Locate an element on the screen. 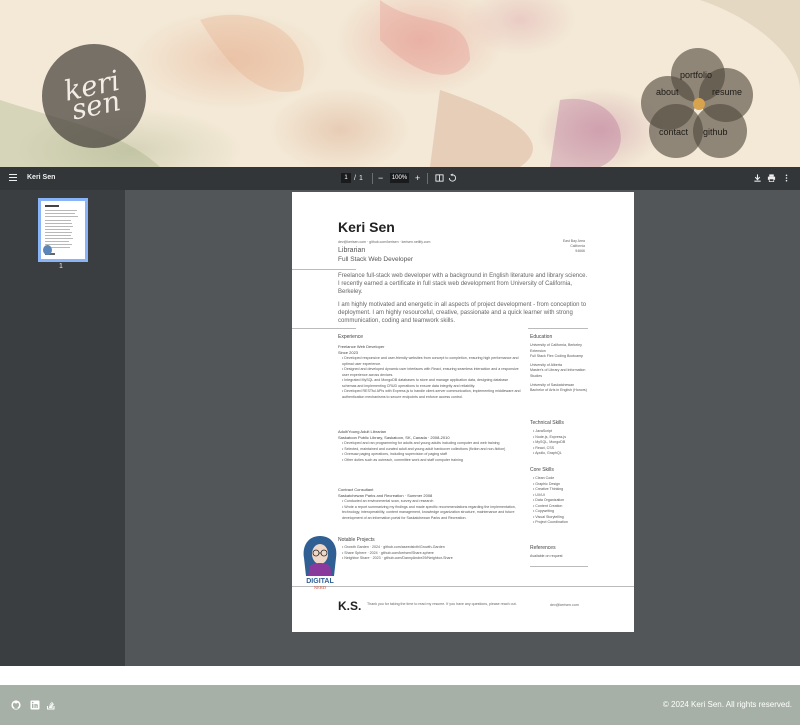  education-heading: Education is located at coordinates (541, 337).